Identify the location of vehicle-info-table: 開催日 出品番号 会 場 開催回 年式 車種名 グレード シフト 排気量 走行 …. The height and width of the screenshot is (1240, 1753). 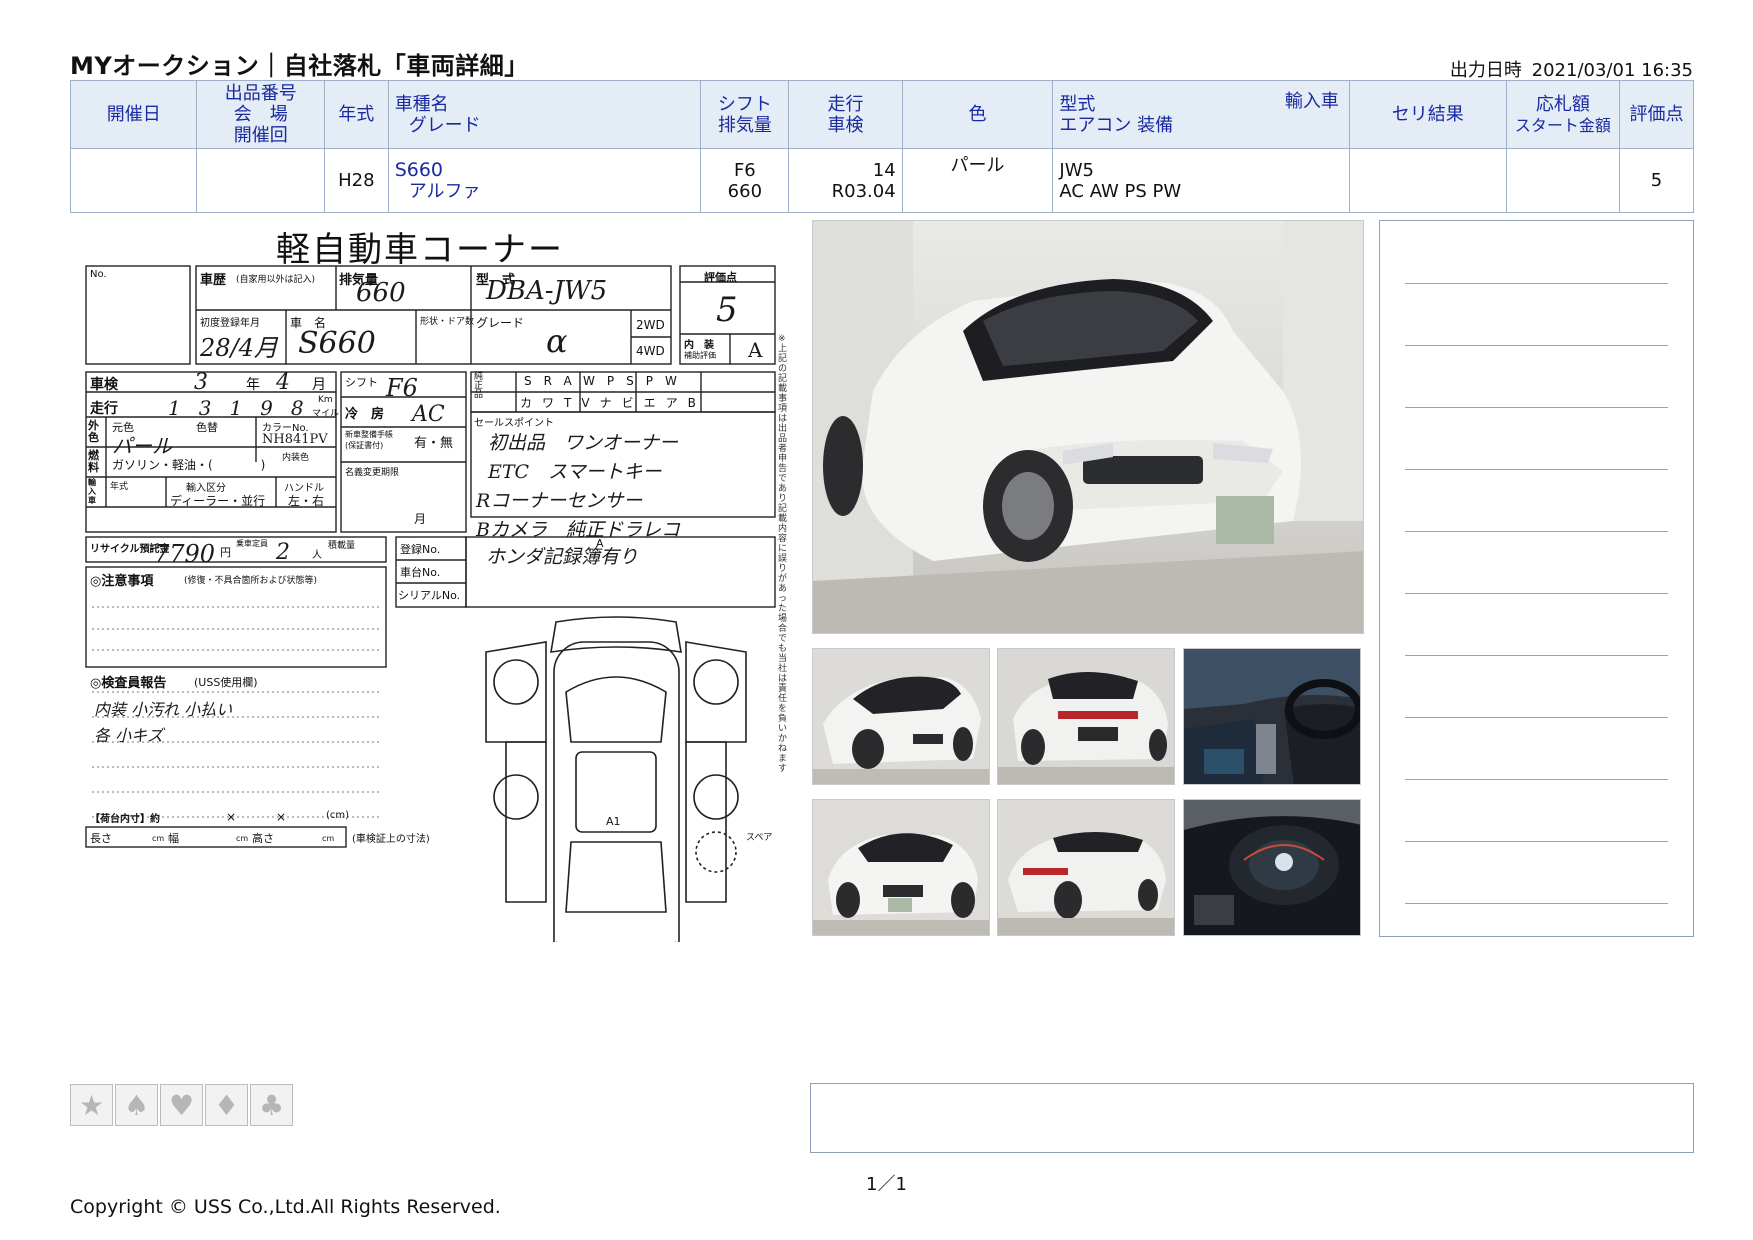
(881, 146).